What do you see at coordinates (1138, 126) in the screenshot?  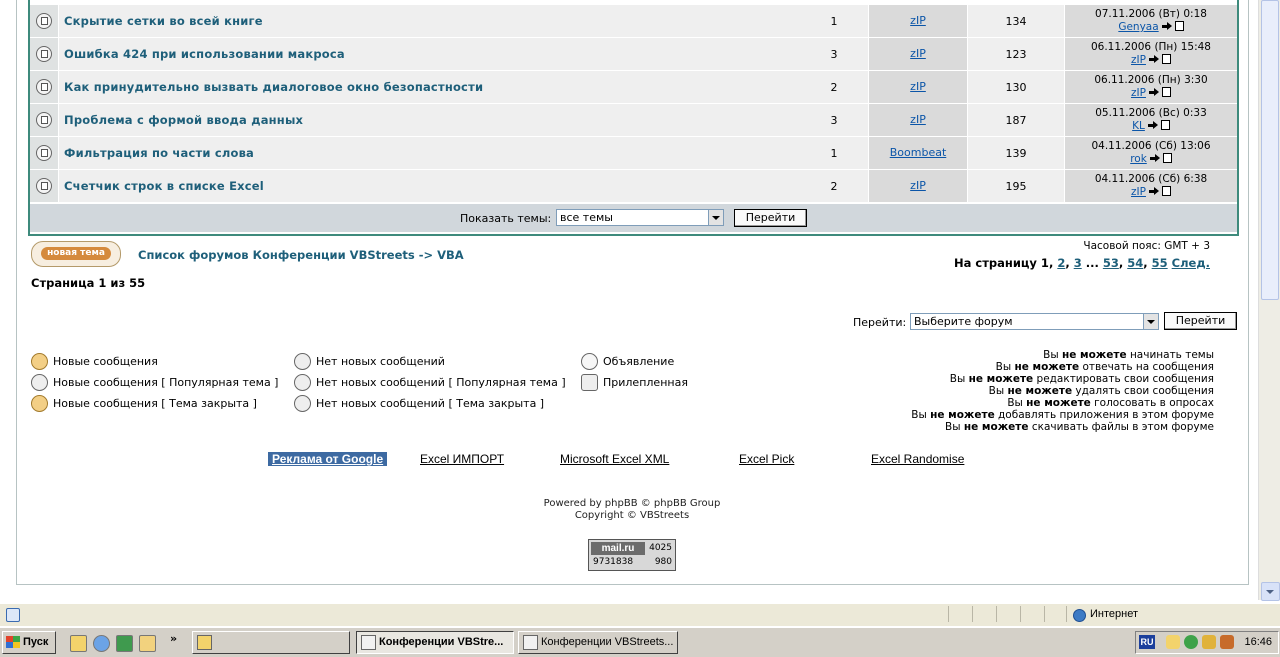 I see `last-post-user-link: KL` at bounding box center [1138, 126].